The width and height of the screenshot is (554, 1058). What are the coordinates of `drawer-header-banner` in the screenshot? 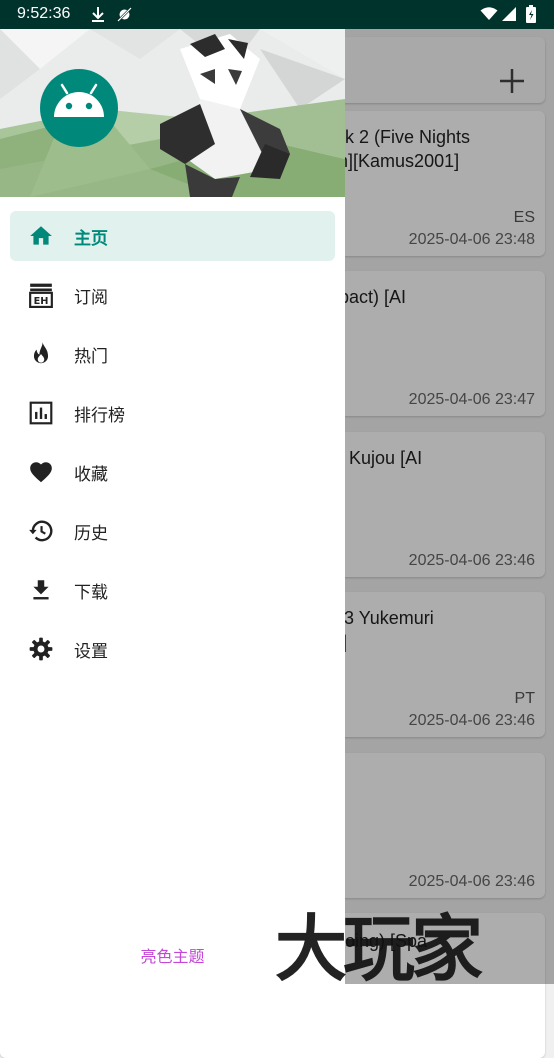 It's located at (172, 113).